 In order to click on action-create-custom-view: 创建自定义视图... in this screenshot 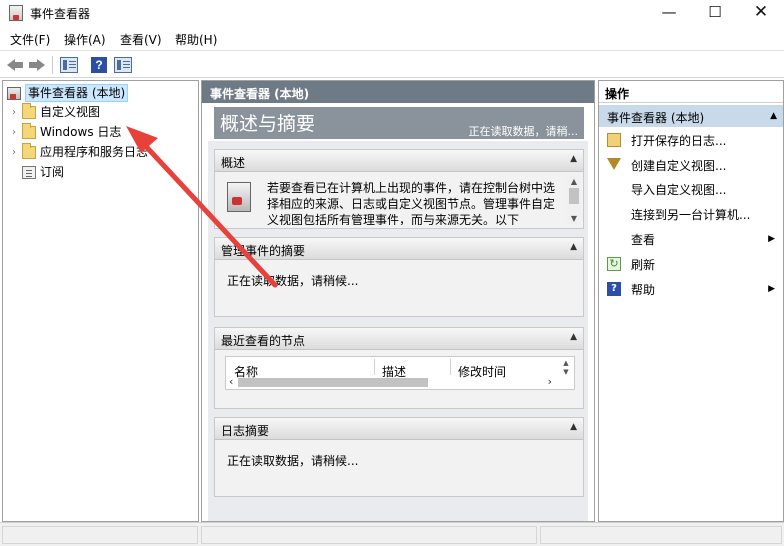, I will do `click(691, 165)`.